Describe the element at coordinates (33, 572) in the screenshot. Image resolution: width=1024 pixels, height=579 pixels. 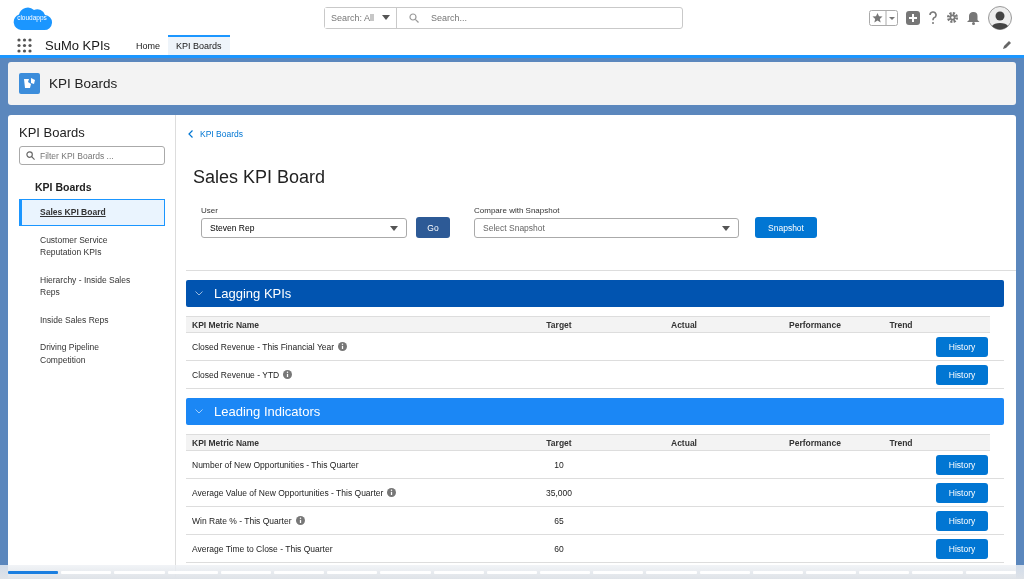
I see `slide-indicator-dash` at that location.